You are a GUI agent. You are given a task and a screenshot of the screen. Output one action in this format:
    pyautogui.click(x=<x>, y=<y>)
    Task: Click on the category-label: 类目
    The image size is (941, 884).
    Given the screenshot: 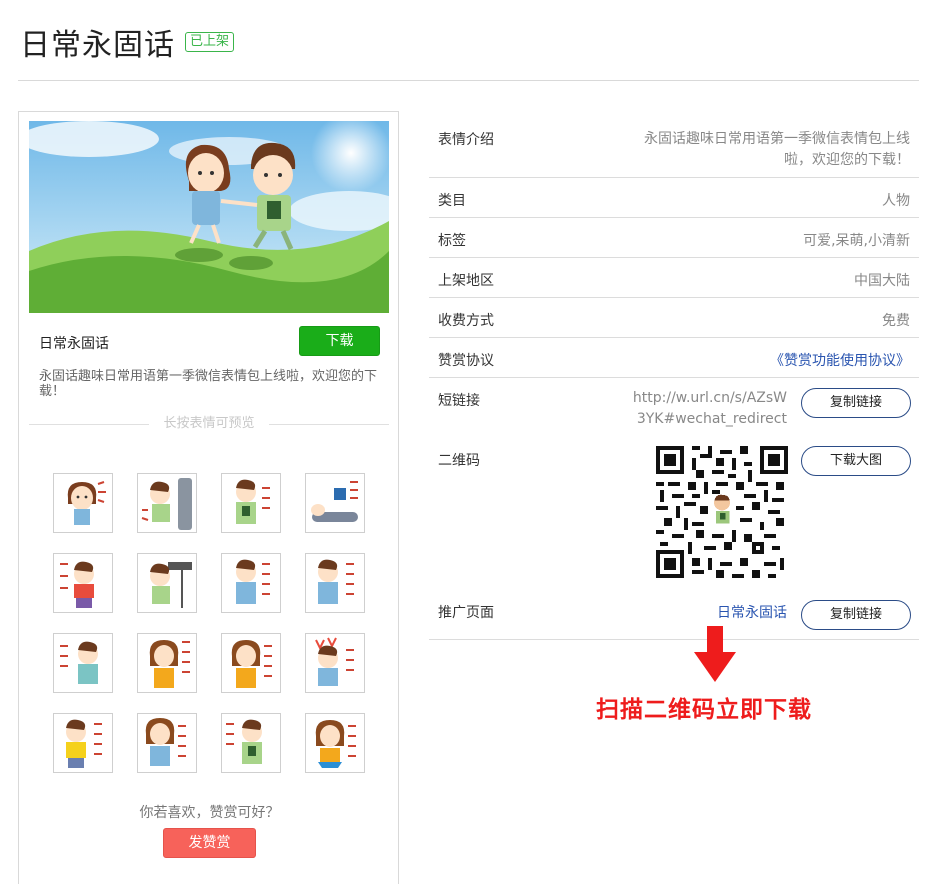 What is the action you would take?
    pyautogui.click(x=452, y=201)
    